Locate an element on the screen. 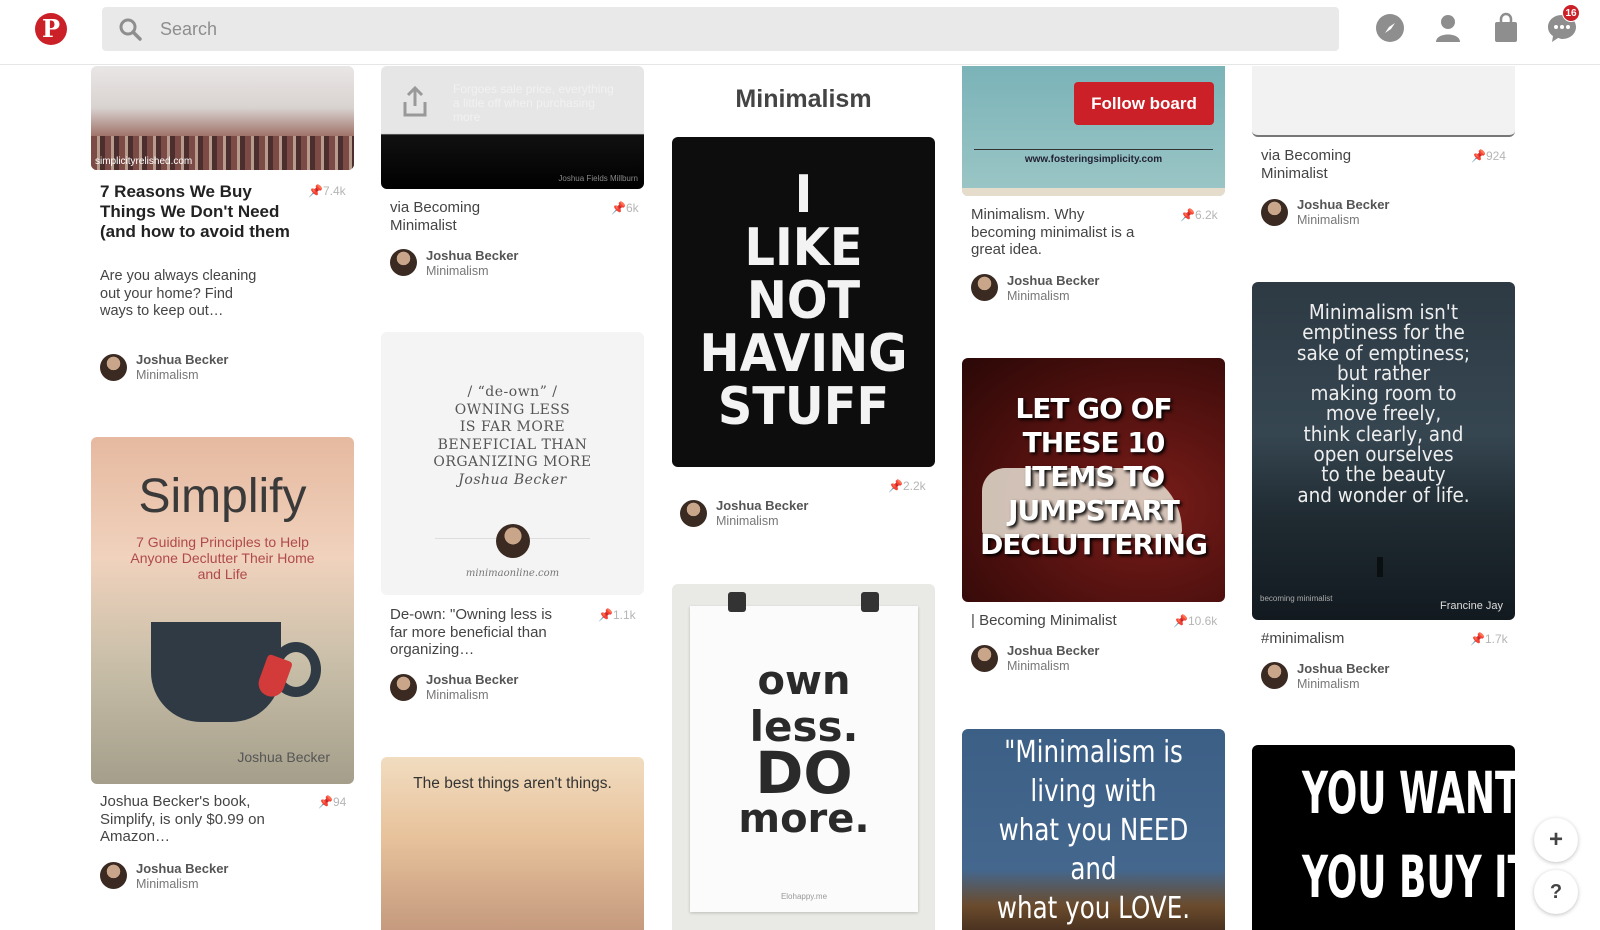 This screenshot has height=930, width=1600. pin-image-sunset: The best things aren't things. is located at coordinates (512, 843).